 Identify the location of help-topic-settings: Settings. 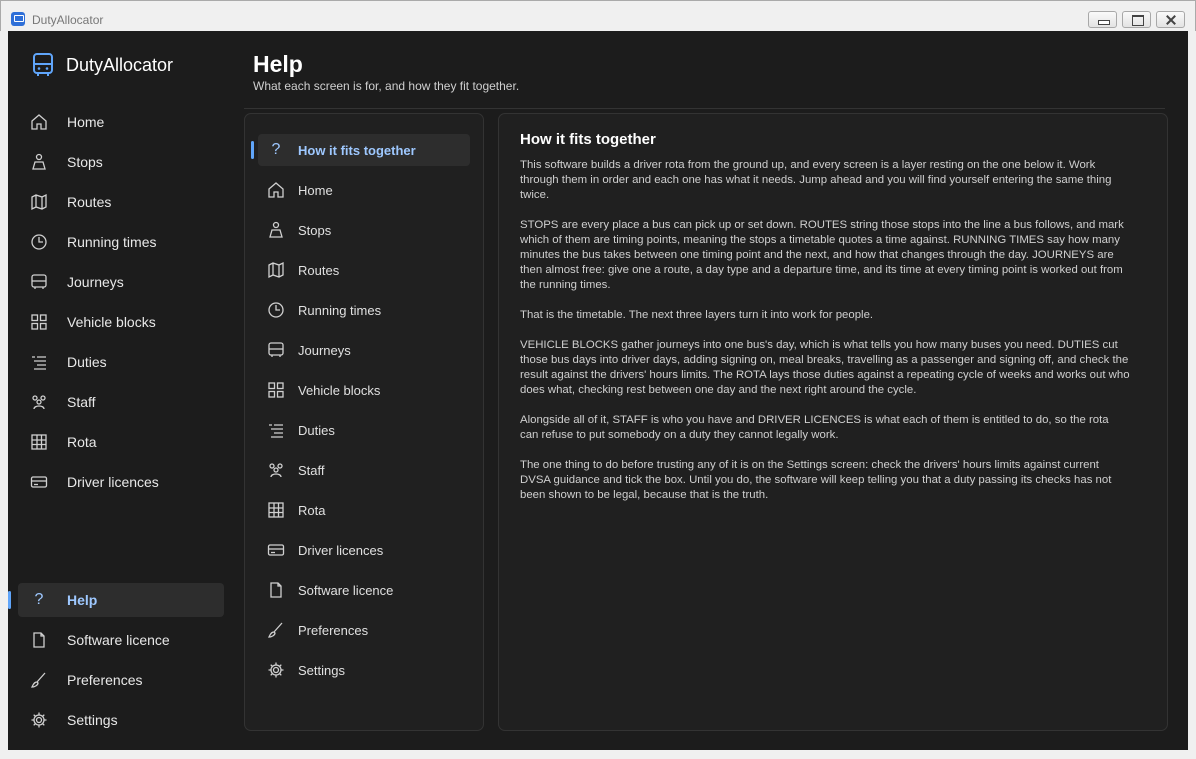
(364, 670).